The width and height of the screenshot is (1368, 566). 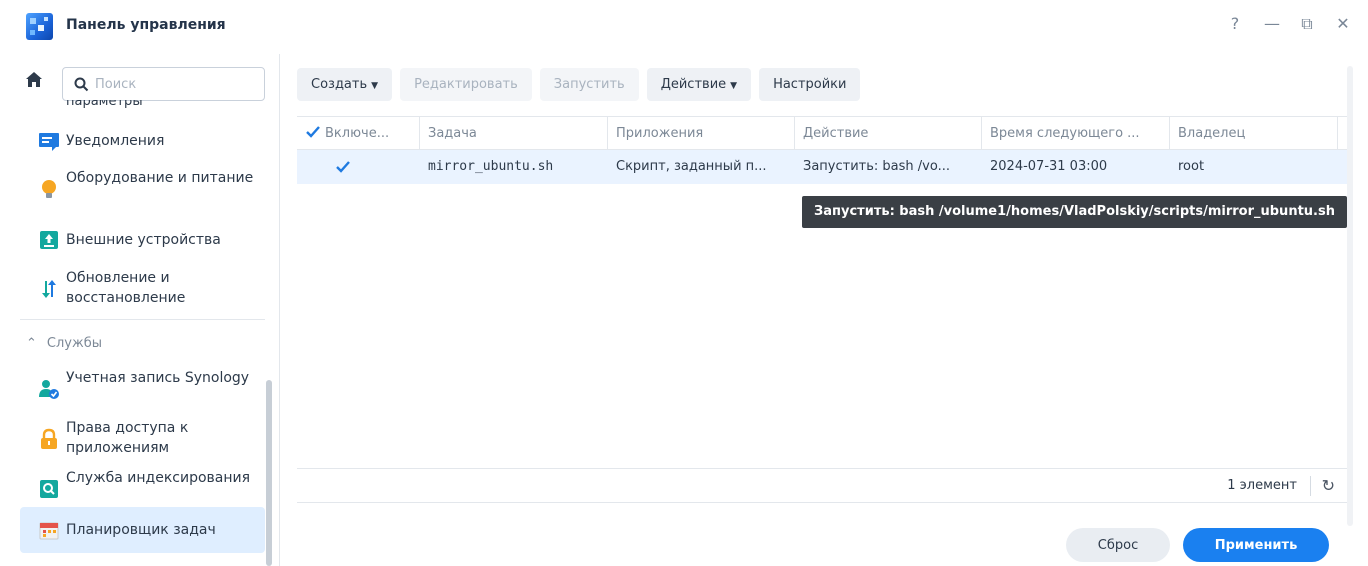 I want to click on help-icon: ?, so click(x=1235, y=24).